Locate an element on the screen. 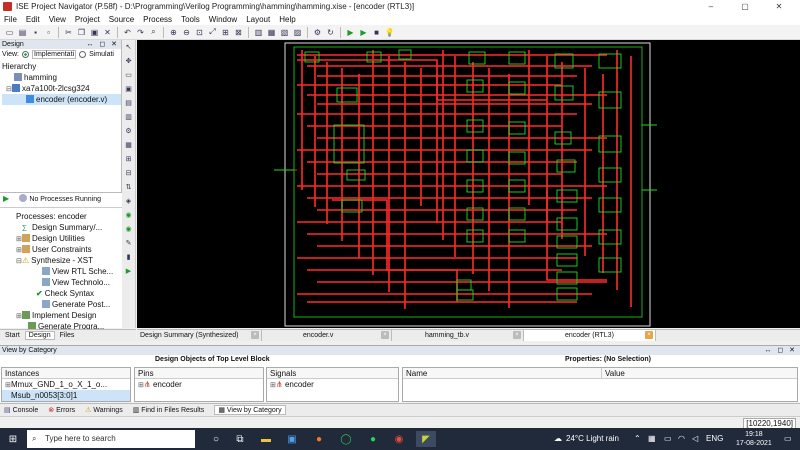 This screenshot has width=800, height=450. process-user-constraints: ⊞ User Constraints is located at coordinates (61, 249).